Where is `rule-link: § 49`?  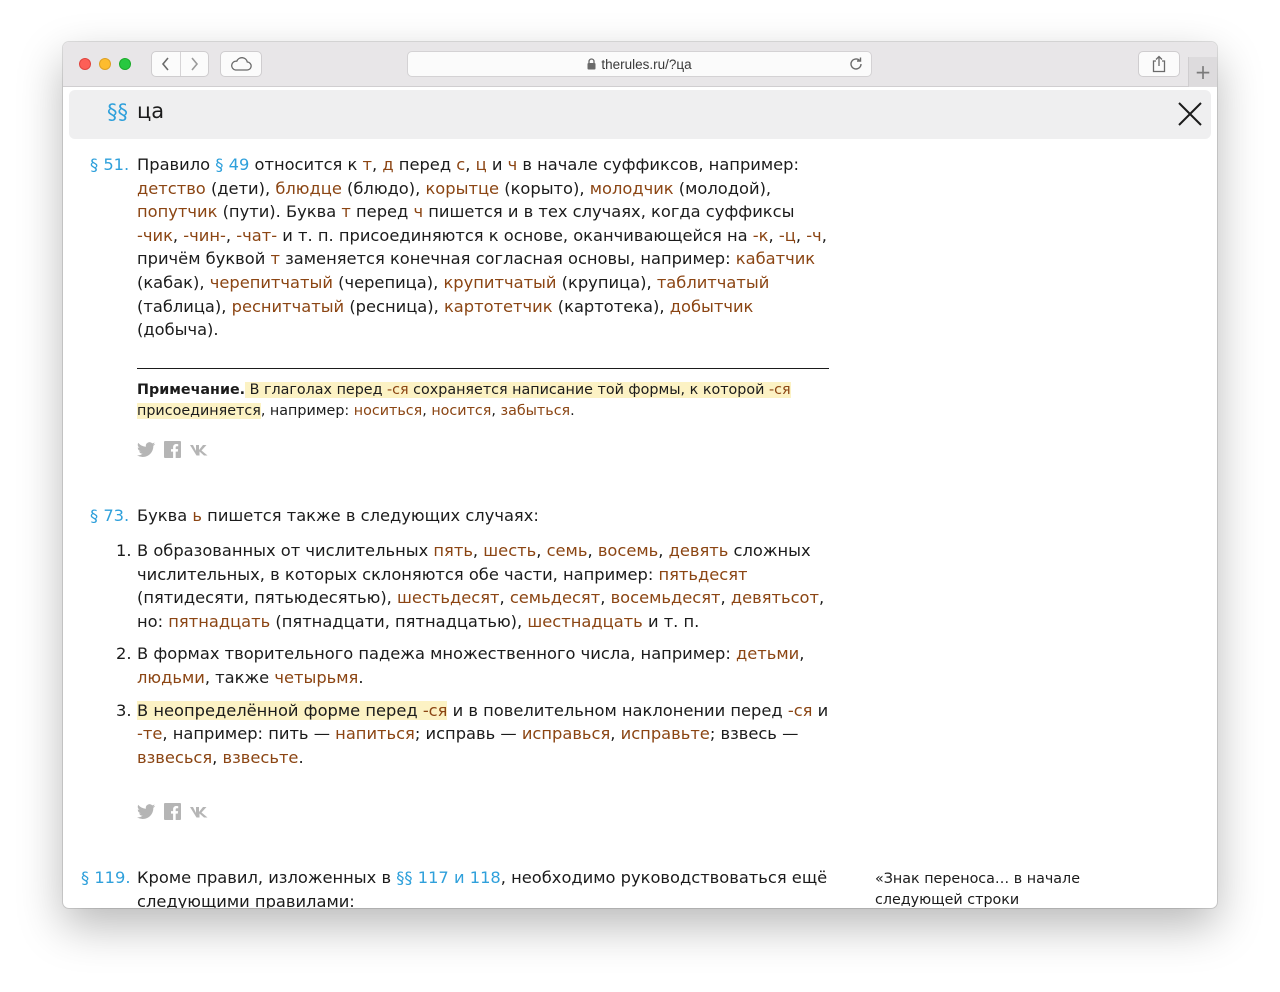 rule-link: § 49 is located at coordinates (232, 164).